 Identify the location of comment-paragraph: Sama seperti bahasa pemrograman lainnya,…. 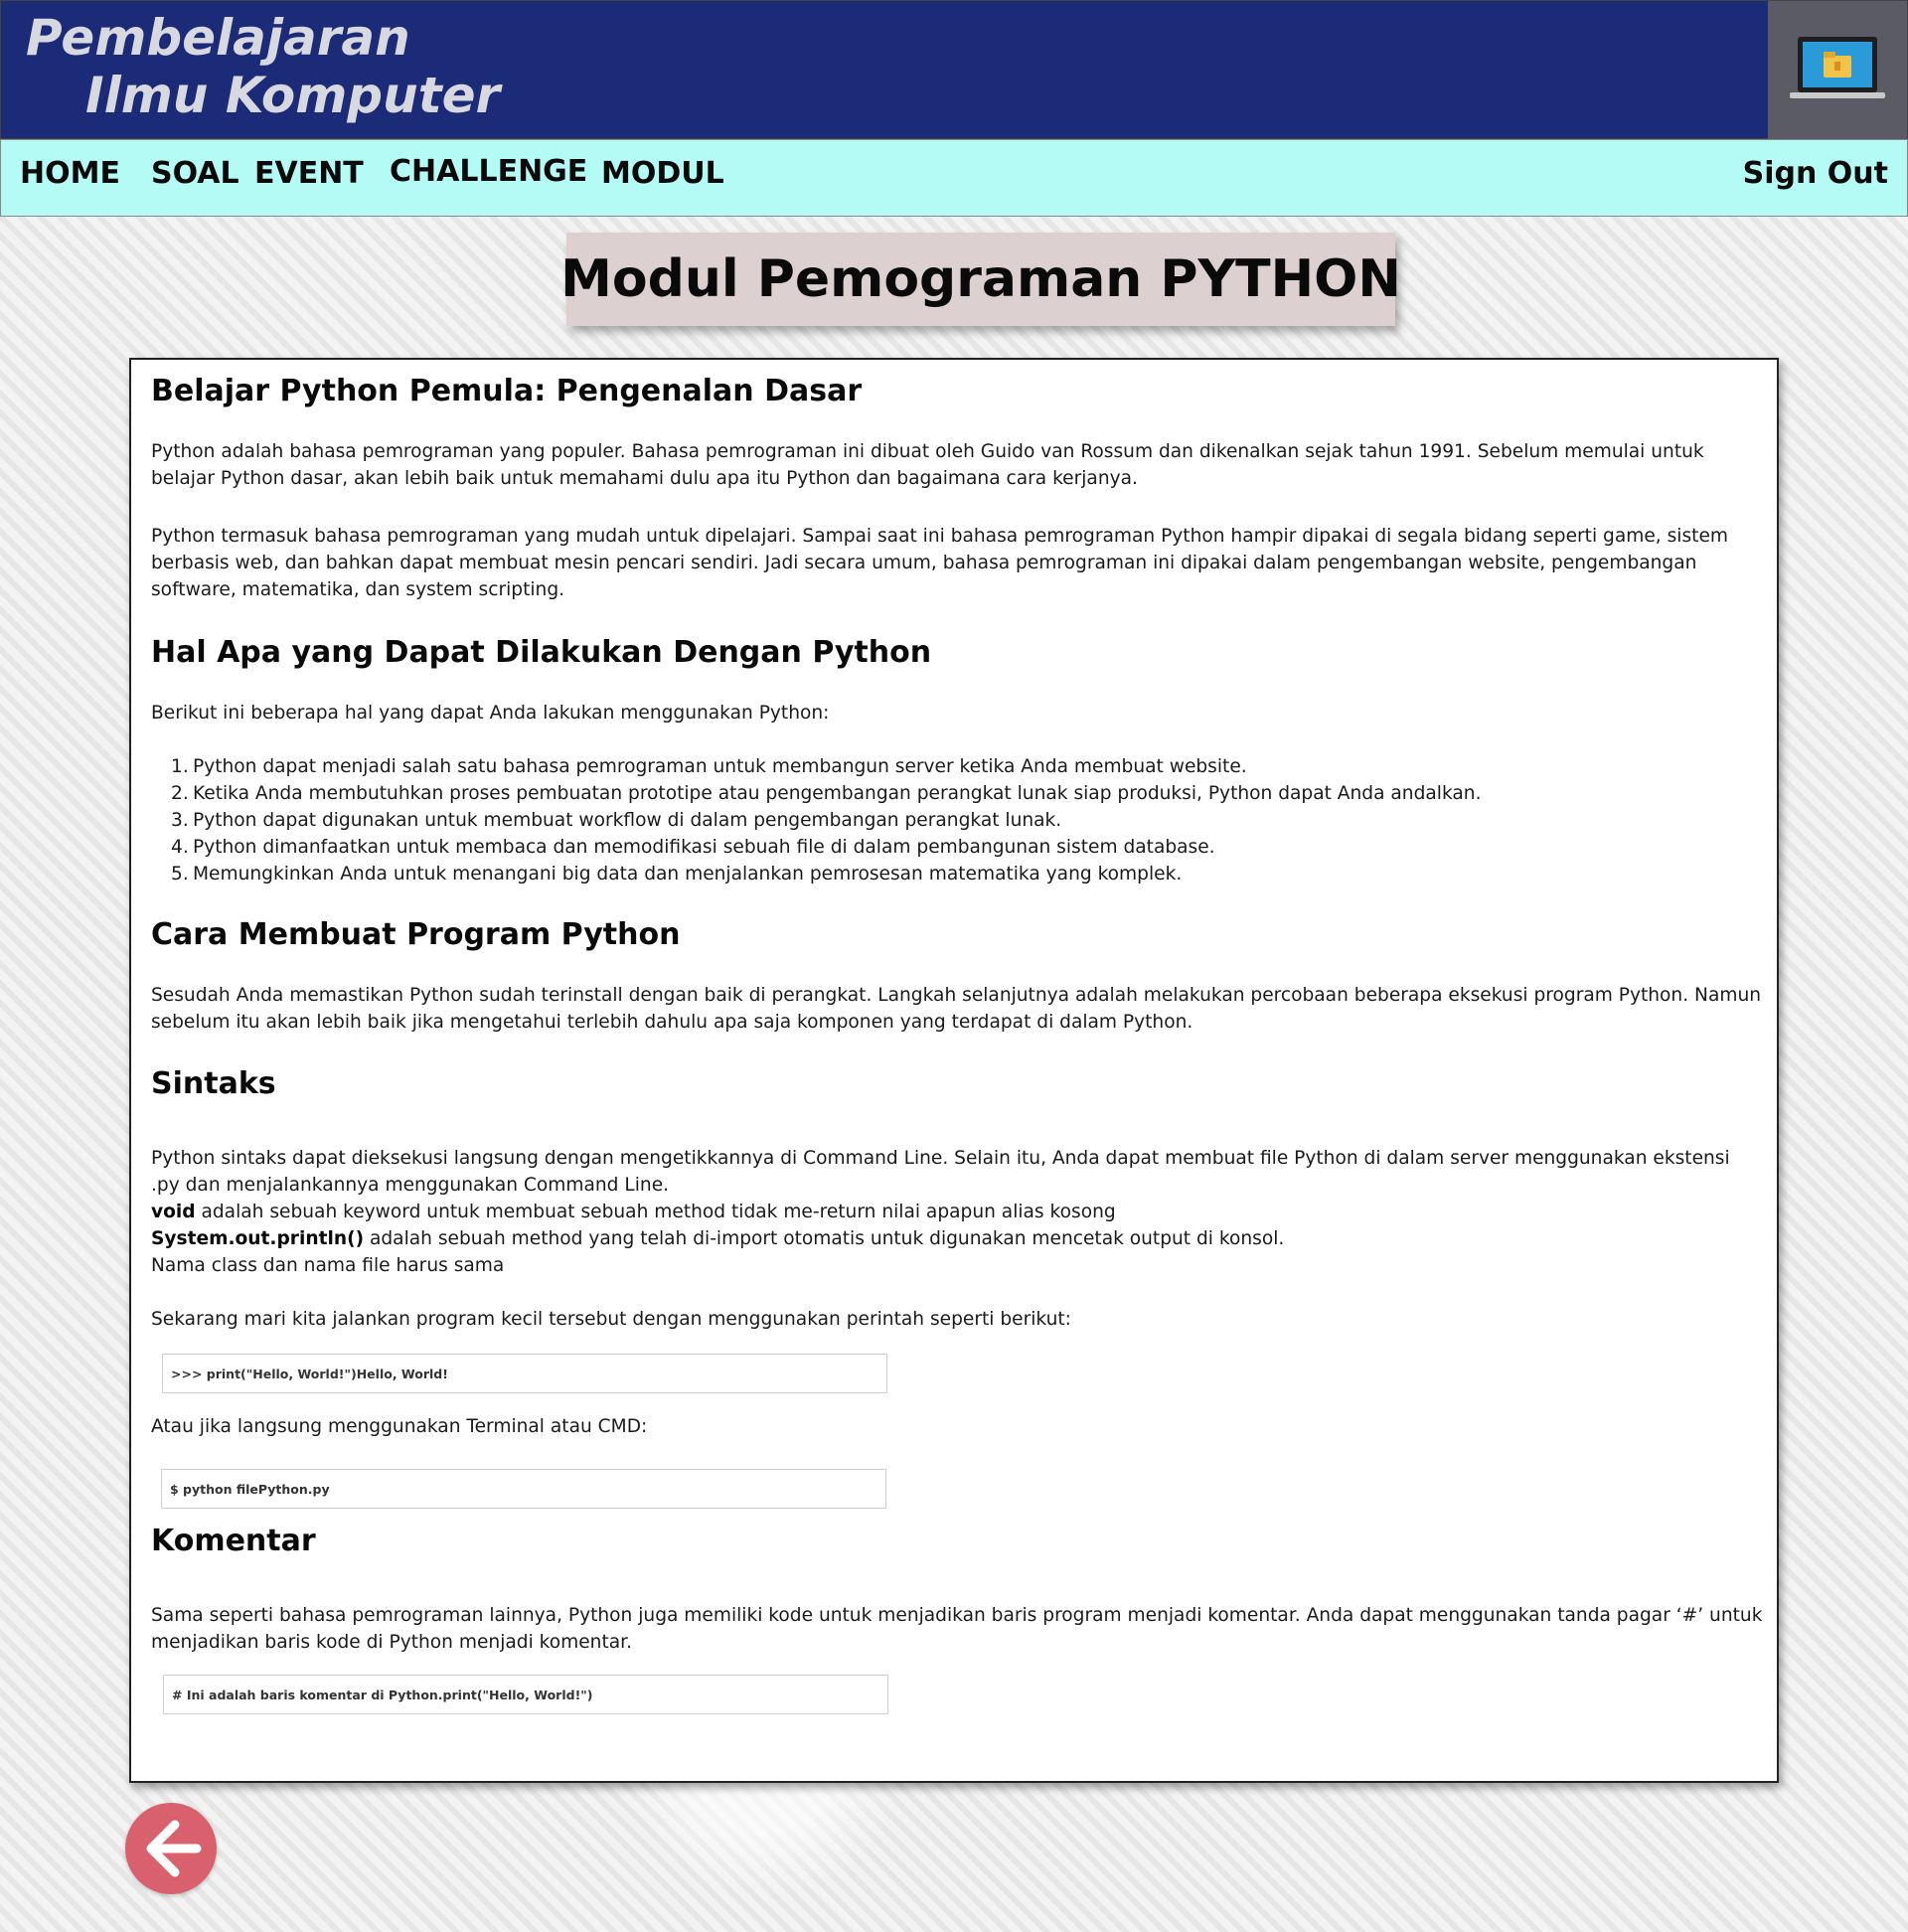
(957, 1629).